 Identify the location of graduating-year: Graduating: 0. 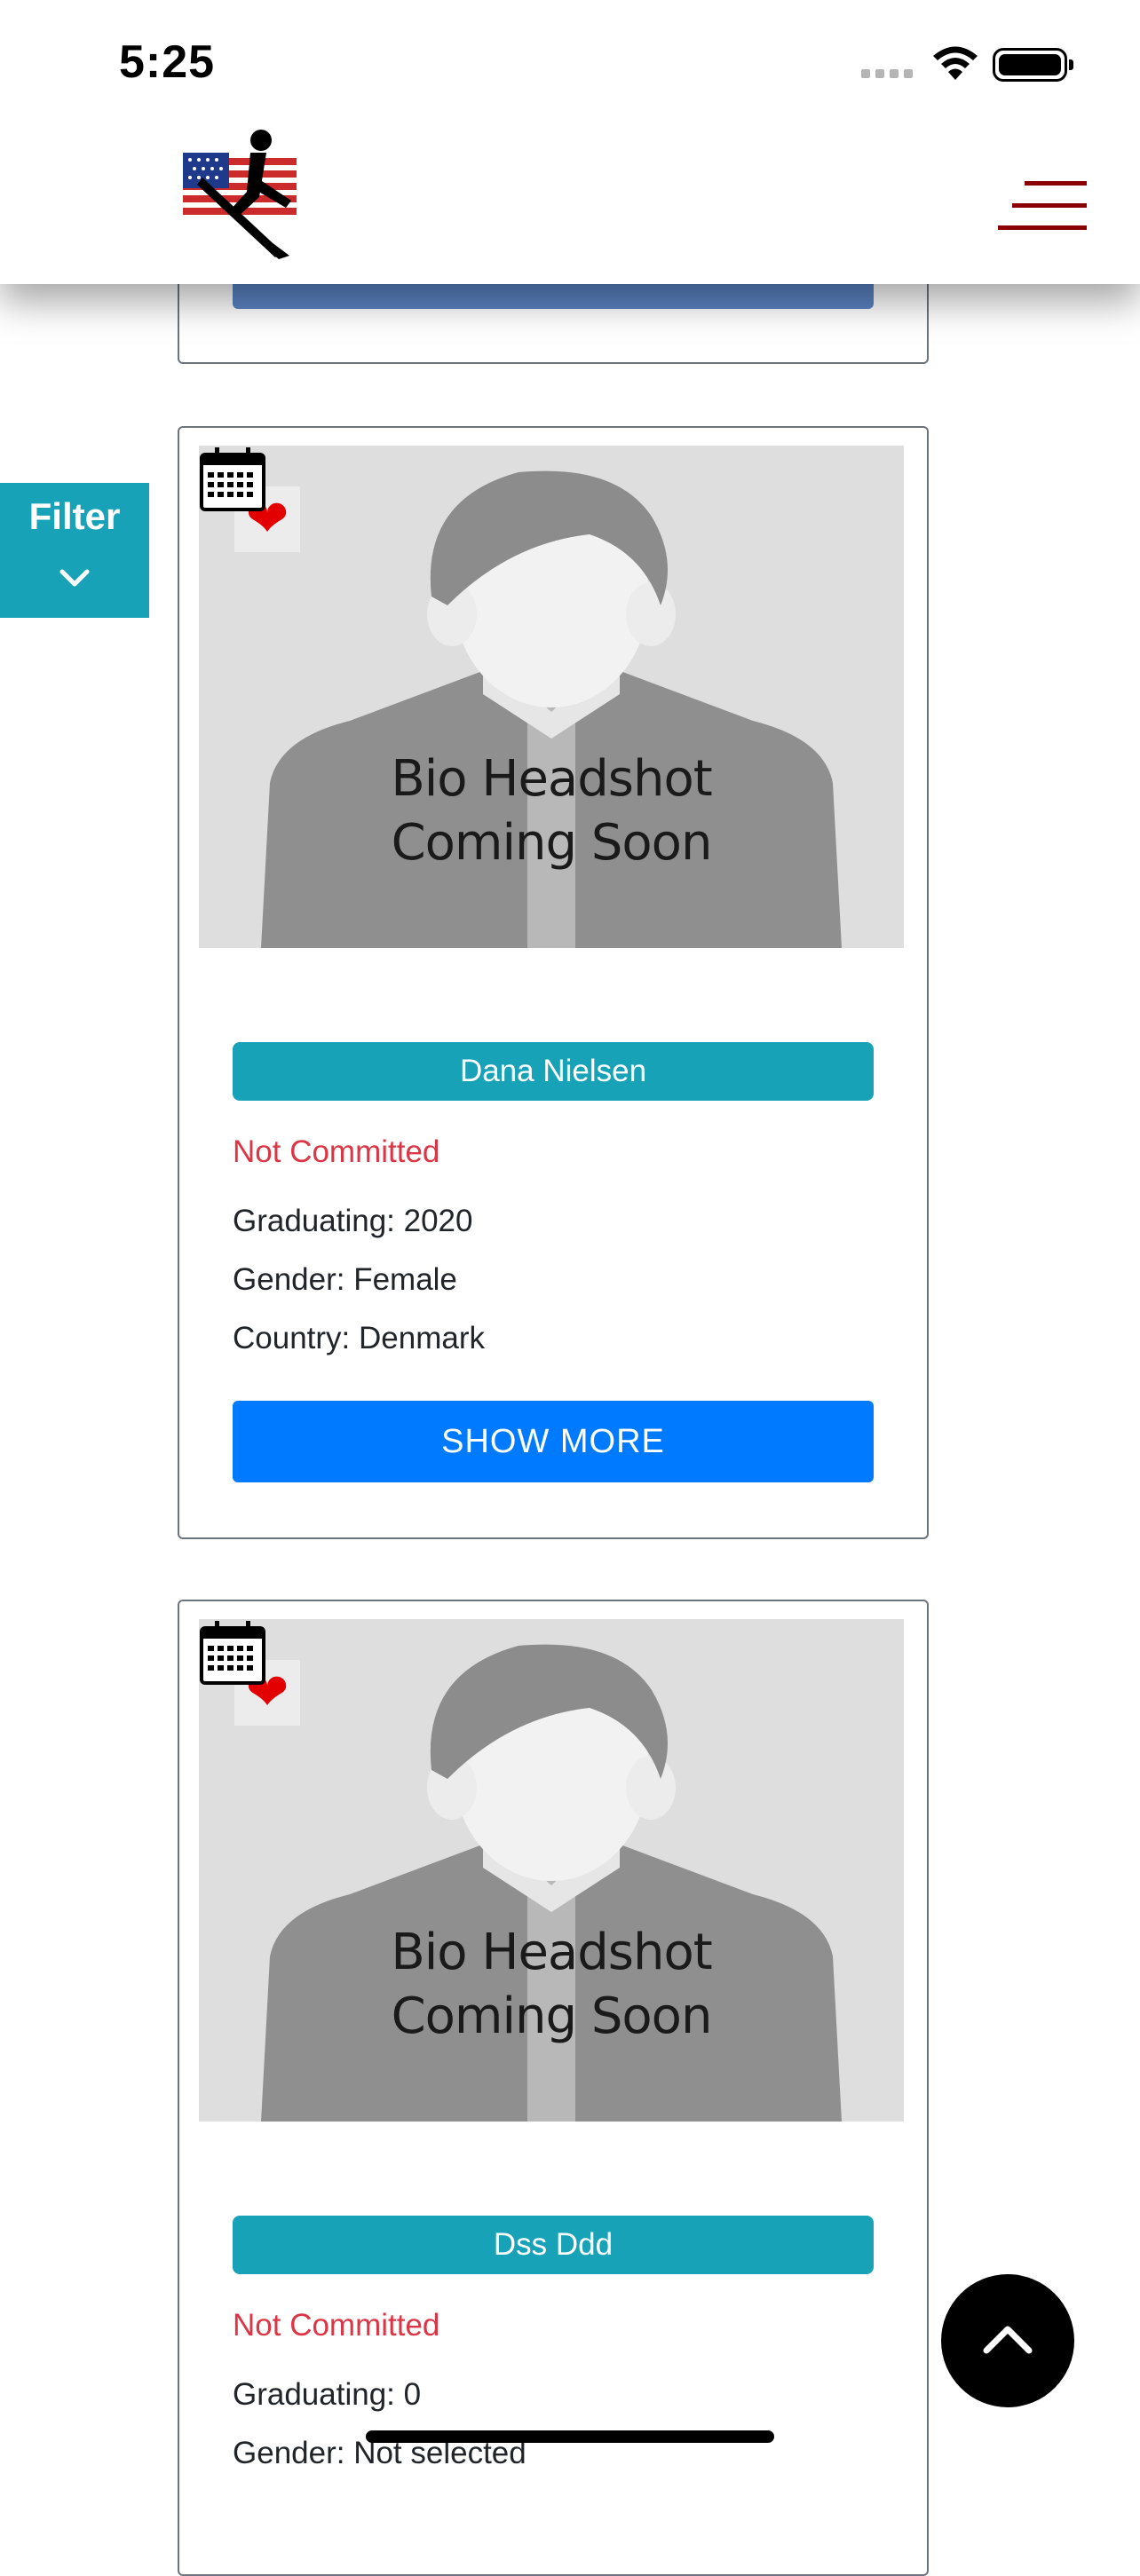
(327, 2394).